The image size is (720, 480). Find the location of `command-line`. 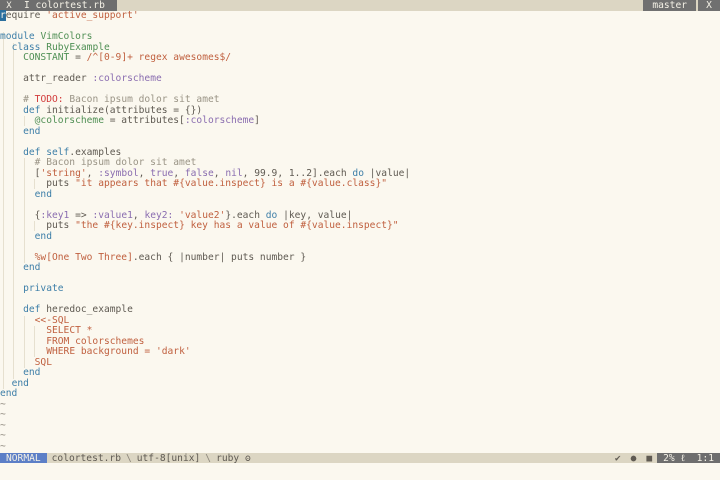

command-line is located at coordinates (360, 471).